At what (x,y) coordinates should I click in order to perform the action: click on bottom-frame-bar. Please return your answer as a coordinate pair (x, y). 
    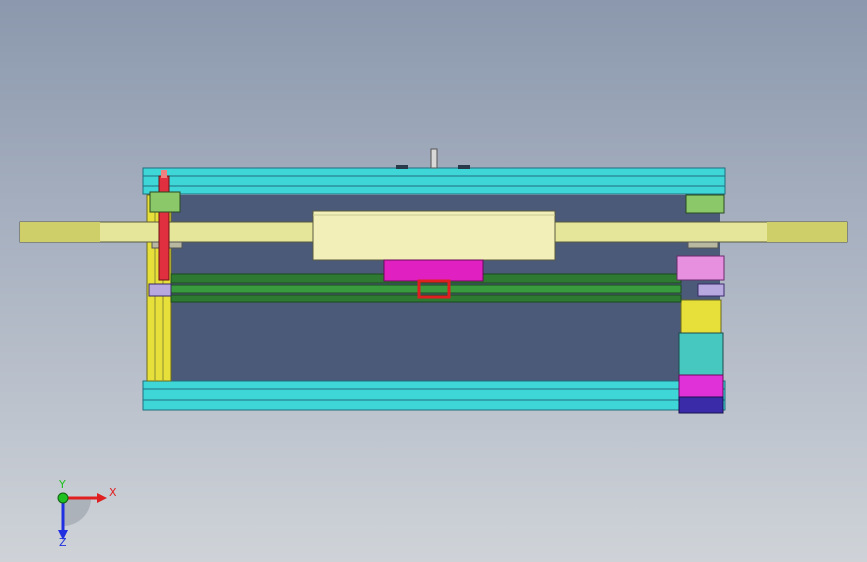
    Looking at the image, I should click on (434, 395).